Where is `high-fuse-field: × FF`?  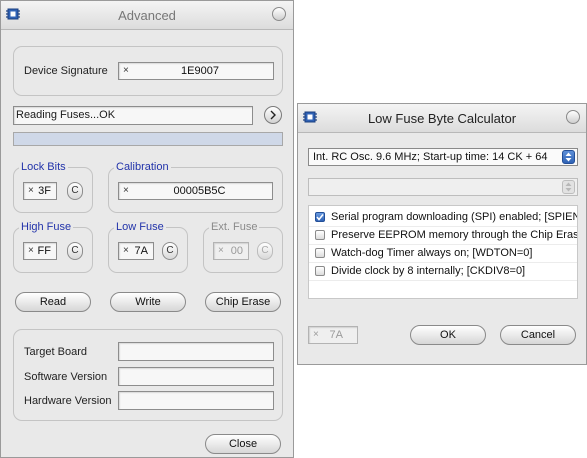
high-fuse-field: × FF is located at coordinates (40, 251).